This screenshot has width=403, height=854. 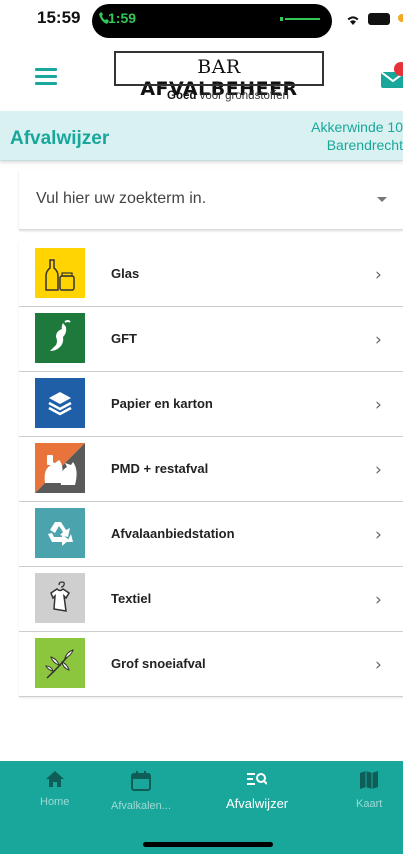 I want to click on category-label: Papier en karton, so click(x=162, y=403).